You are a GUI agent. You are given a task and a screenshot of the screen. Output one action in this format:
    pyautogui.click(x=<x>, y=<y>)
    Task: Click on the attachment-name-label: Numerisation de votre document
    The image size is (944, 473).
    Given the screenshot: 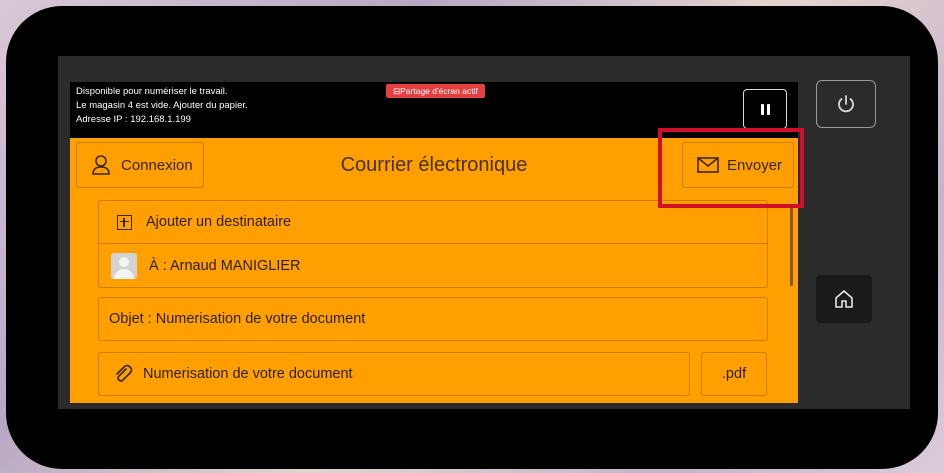 What is the action you would take?
    pyautogui.click(x=248, y=374)
    